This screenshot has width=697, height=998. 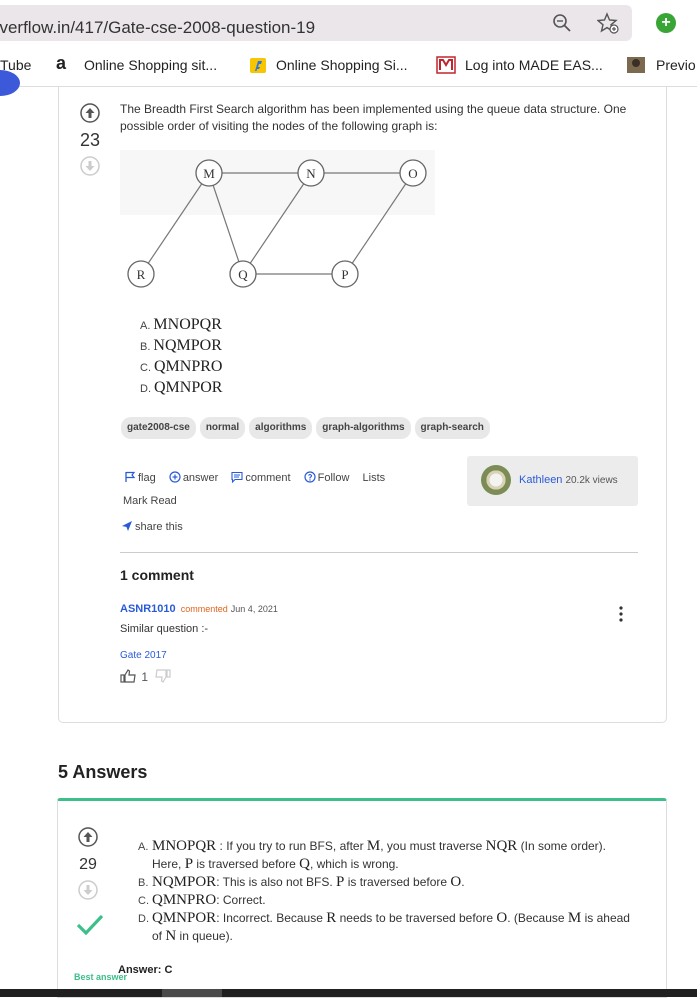 I want to click on option-a: A. MNOPQR, so click(x=181, y=324).